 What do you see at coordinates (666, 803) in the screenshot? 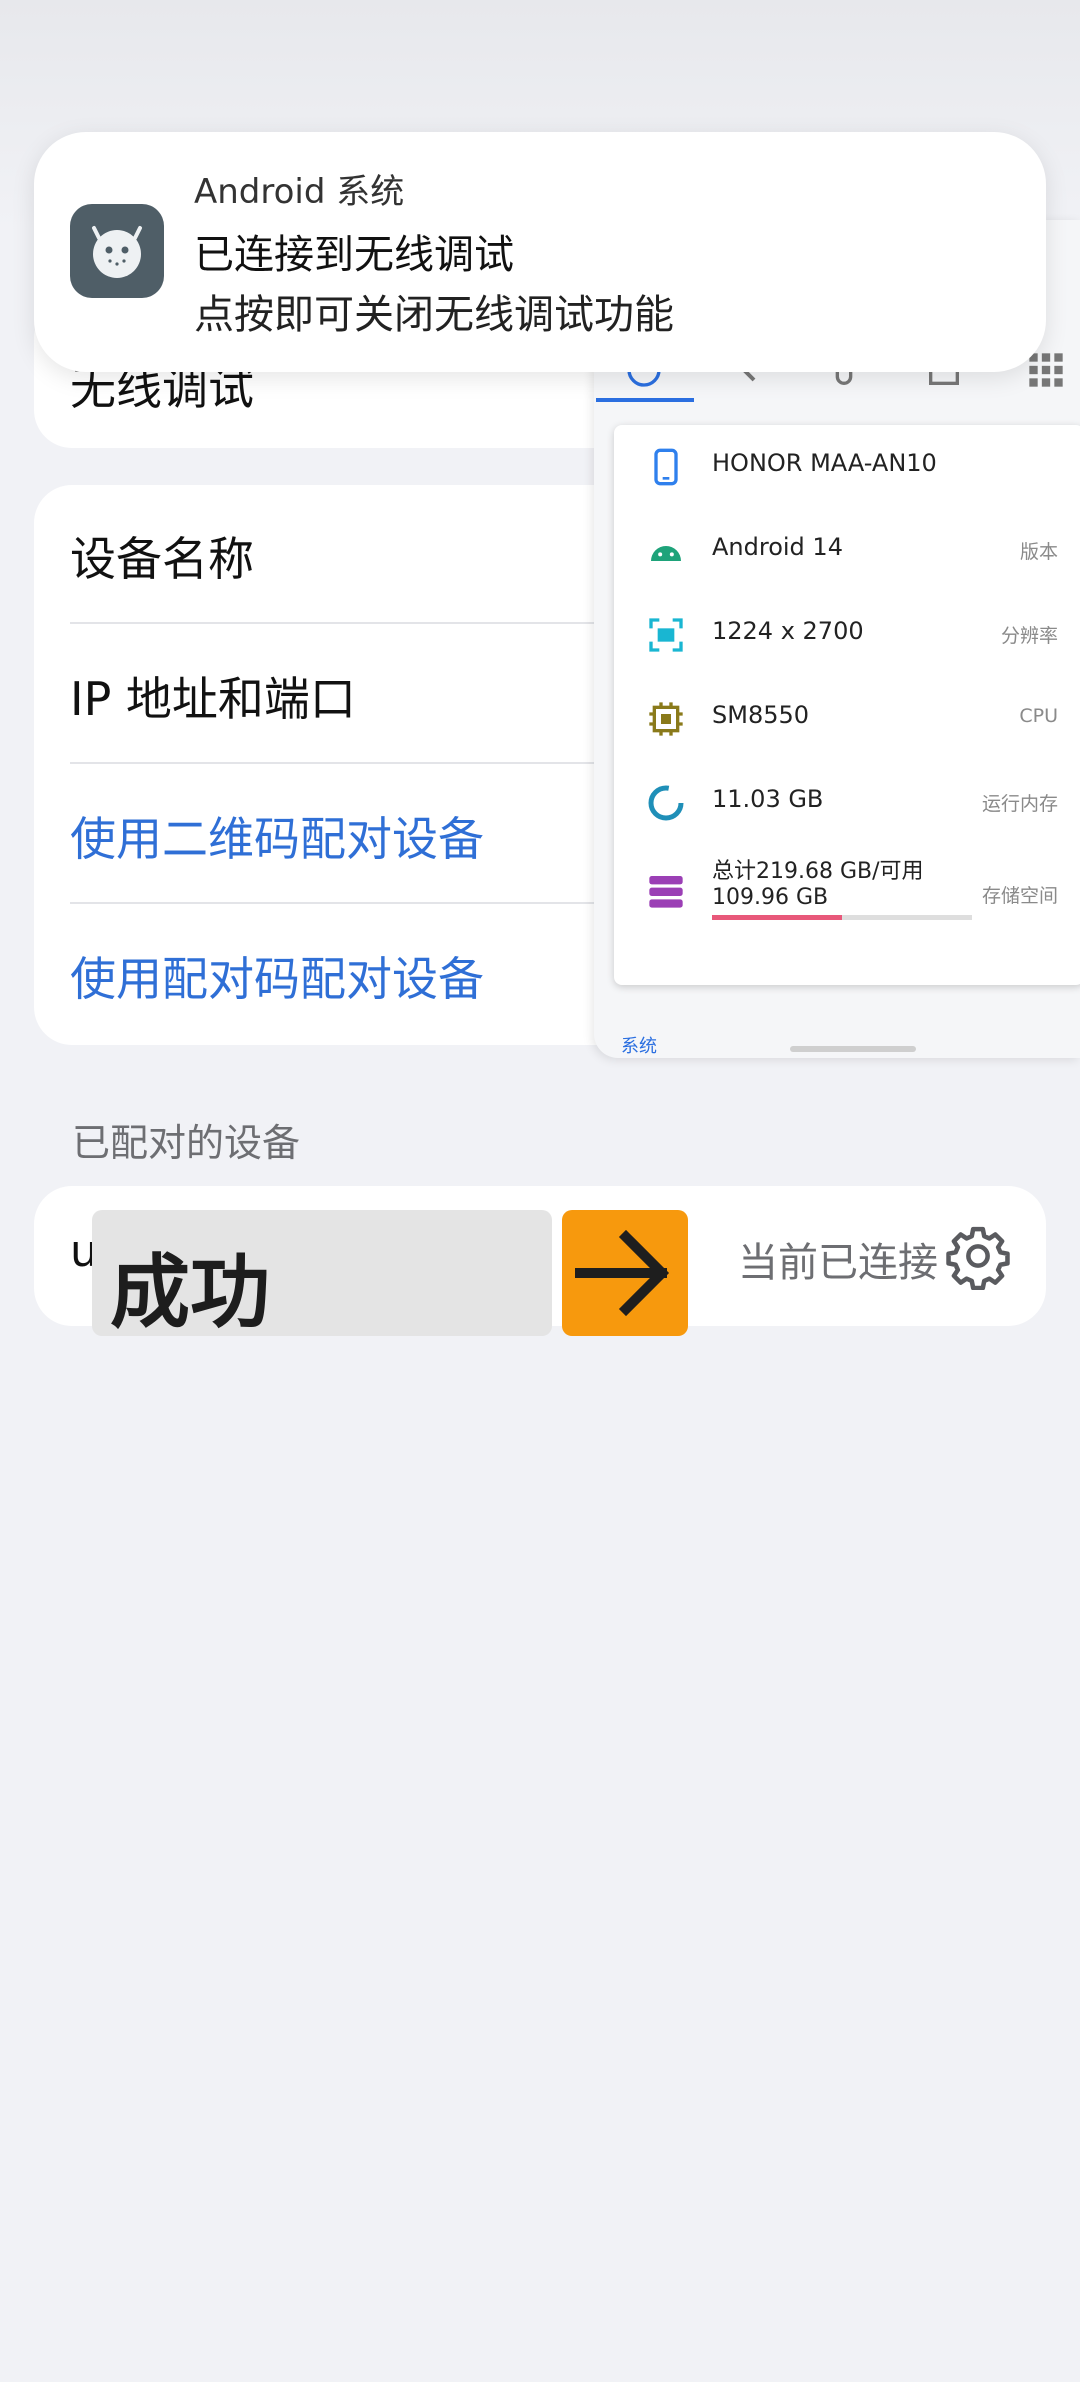
I see `memory-ring-icon` at bounding box center [666, 803].